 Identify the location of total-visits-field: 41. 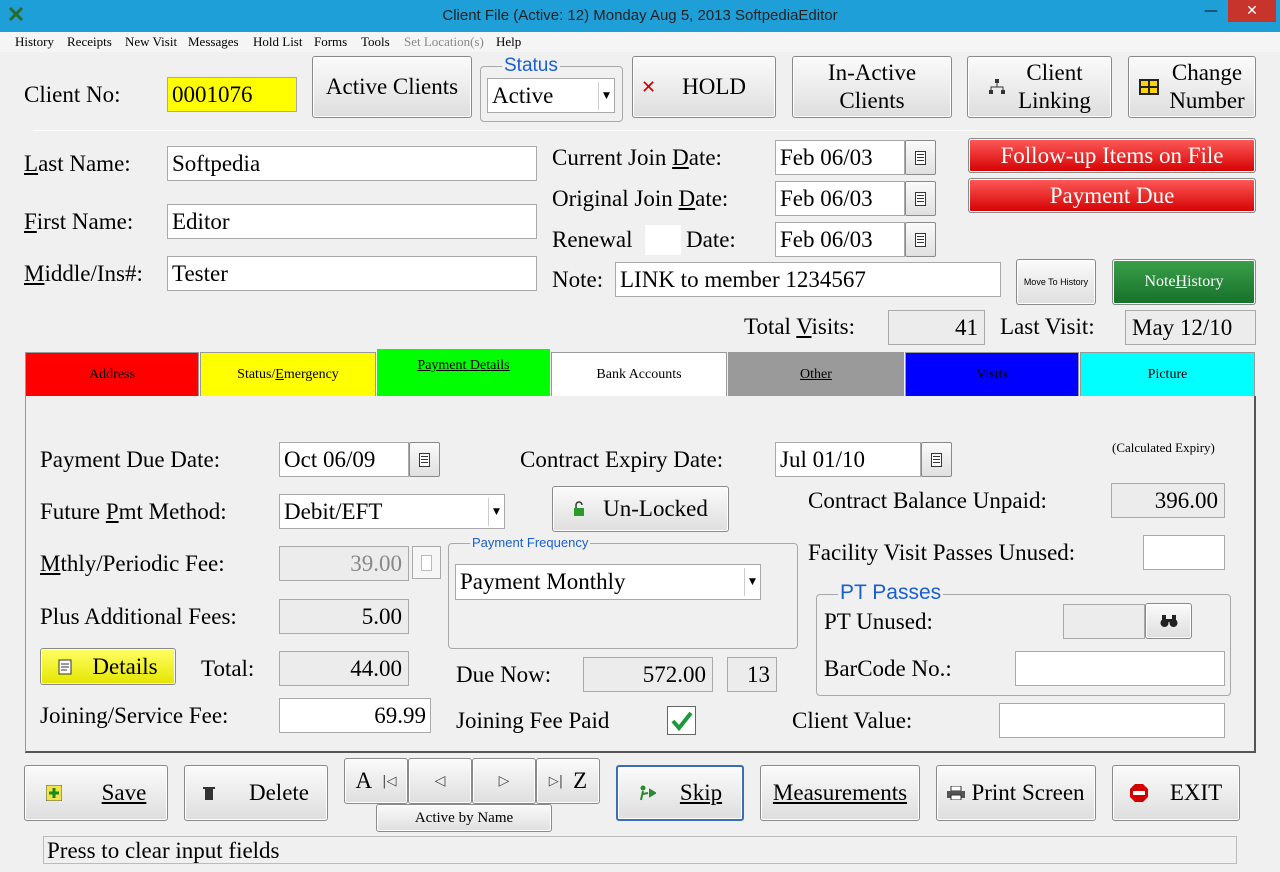
(936, 327).